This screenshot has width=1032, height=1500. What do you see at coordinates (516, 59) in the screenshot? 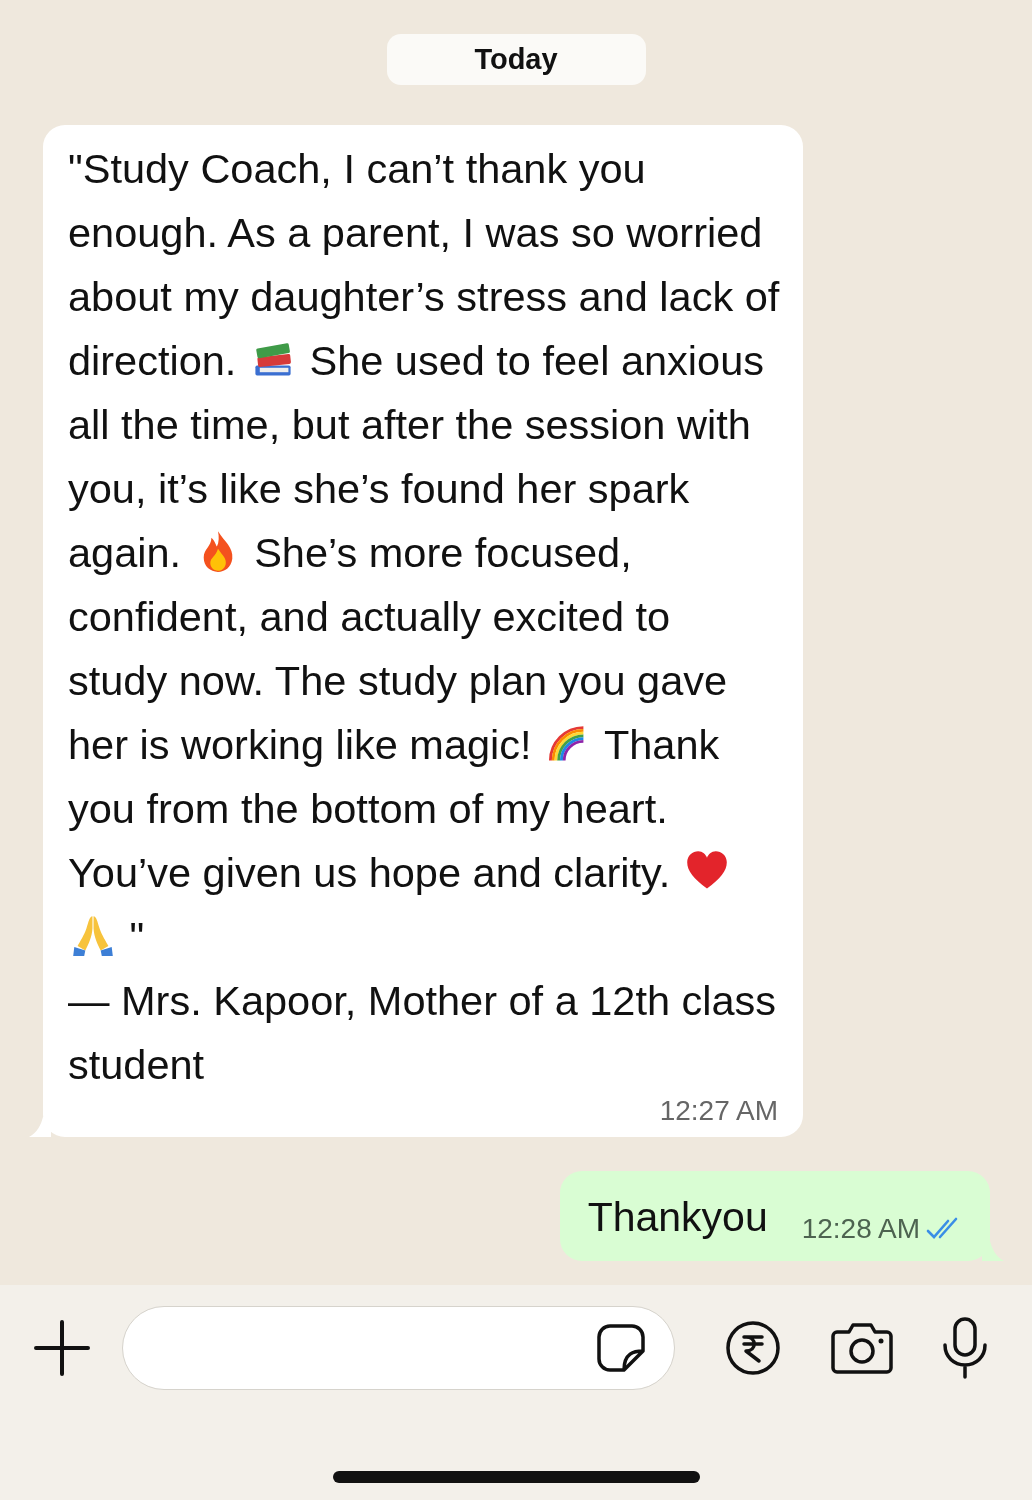
I see `date-chip: Today` at bounding box center [516, 59].